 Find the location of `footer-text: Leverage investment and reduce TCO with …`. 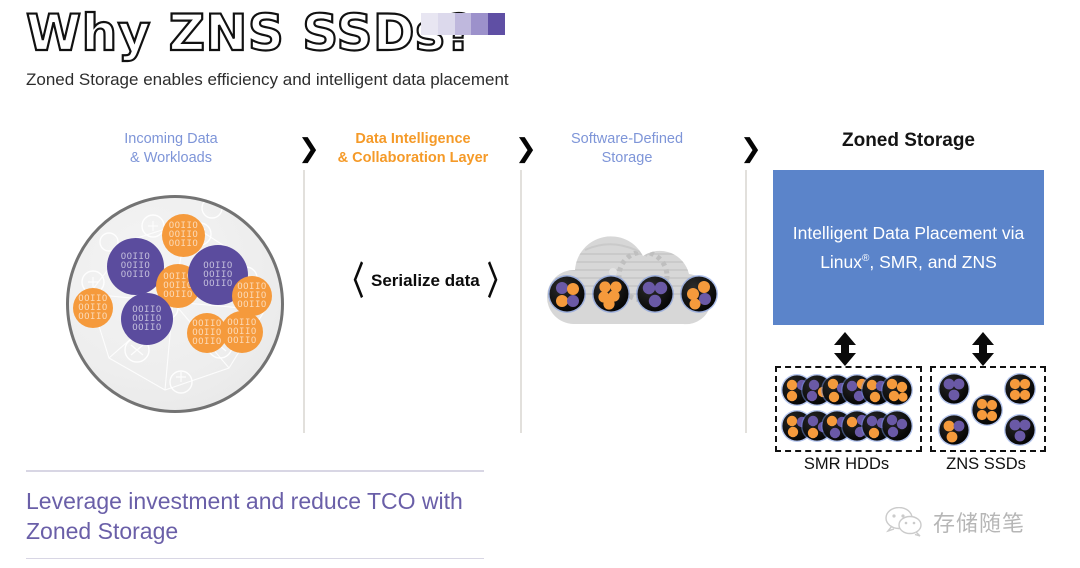

footer-text: Leverage investment and reduce TCO with … is located at coordinates (244, 515).